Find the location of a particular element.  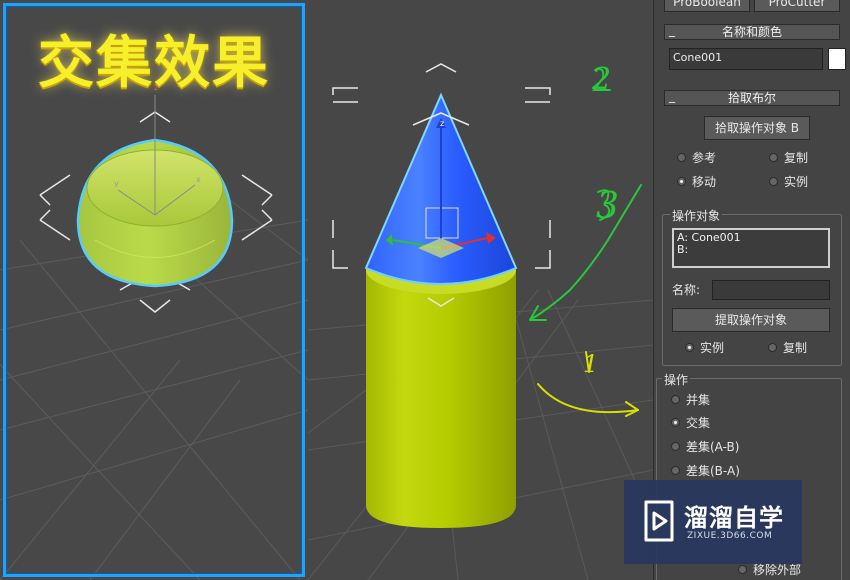

annotation-number-1: 1 is located at coordinates (591, 364).